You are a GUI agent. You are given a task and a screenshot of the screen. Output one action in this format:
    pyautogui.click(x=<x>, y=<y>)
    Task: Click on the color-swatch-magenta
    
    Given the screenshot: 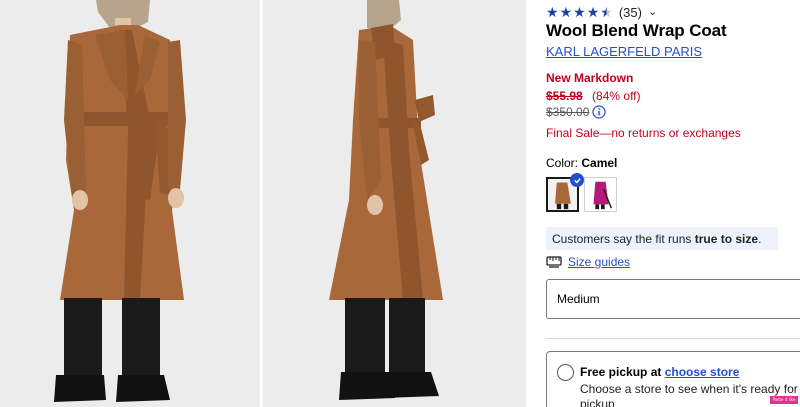 What is the action you would take?
    pyautogui.click(x=600, y=194)
    